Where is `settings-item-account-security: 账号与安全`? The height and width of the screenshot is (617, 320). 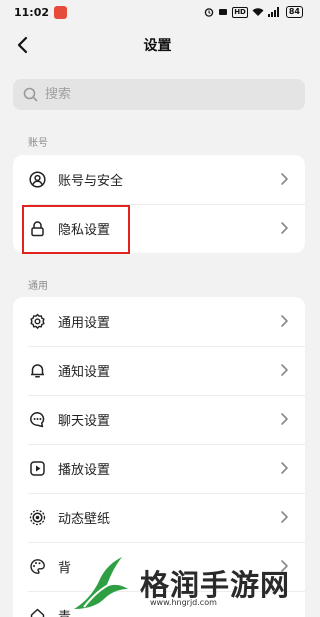
settings-item-account-security: 账号与安全 is located at coordinates (159, 179).